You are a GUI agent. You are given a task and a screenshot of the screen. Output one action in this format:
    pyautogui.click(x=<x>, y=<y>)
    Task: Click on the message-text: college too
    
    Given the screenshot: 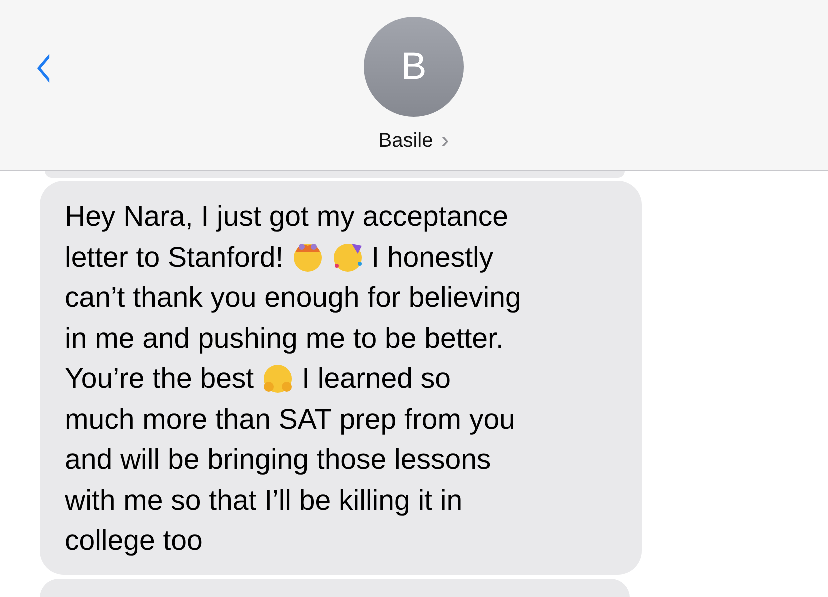 What is the action you would take?
    pyautogui.click(x=134, y=541)
    